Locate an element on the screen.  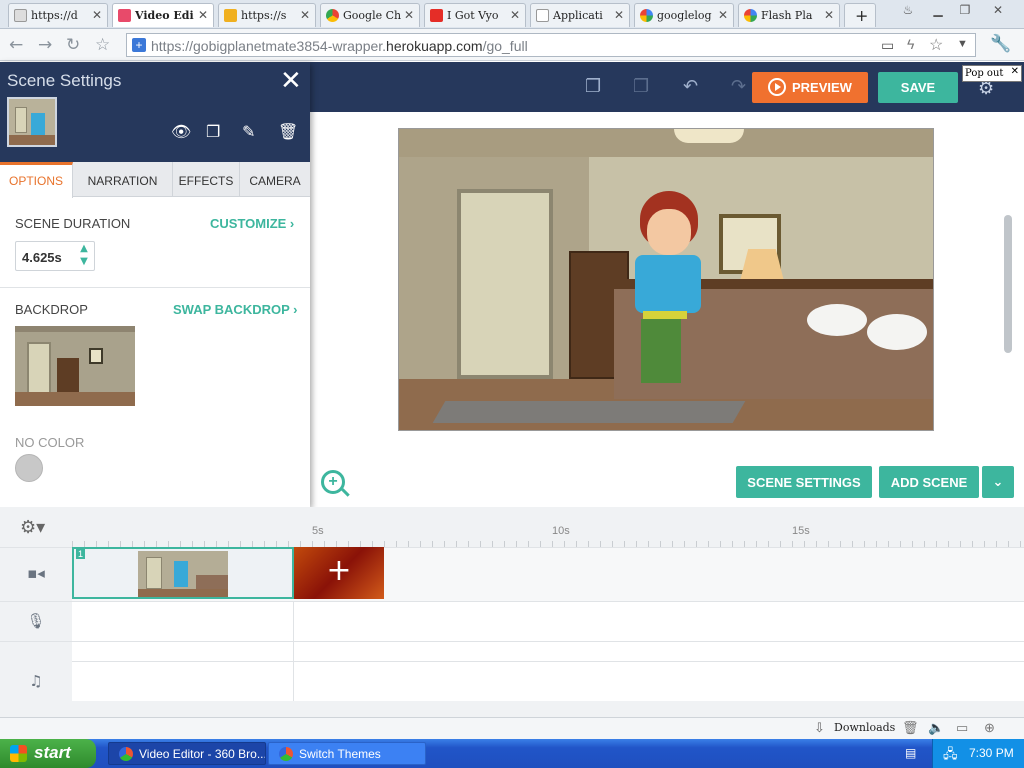
pop-out-close-icon: ✕ is located at coordinates (1015, 71).